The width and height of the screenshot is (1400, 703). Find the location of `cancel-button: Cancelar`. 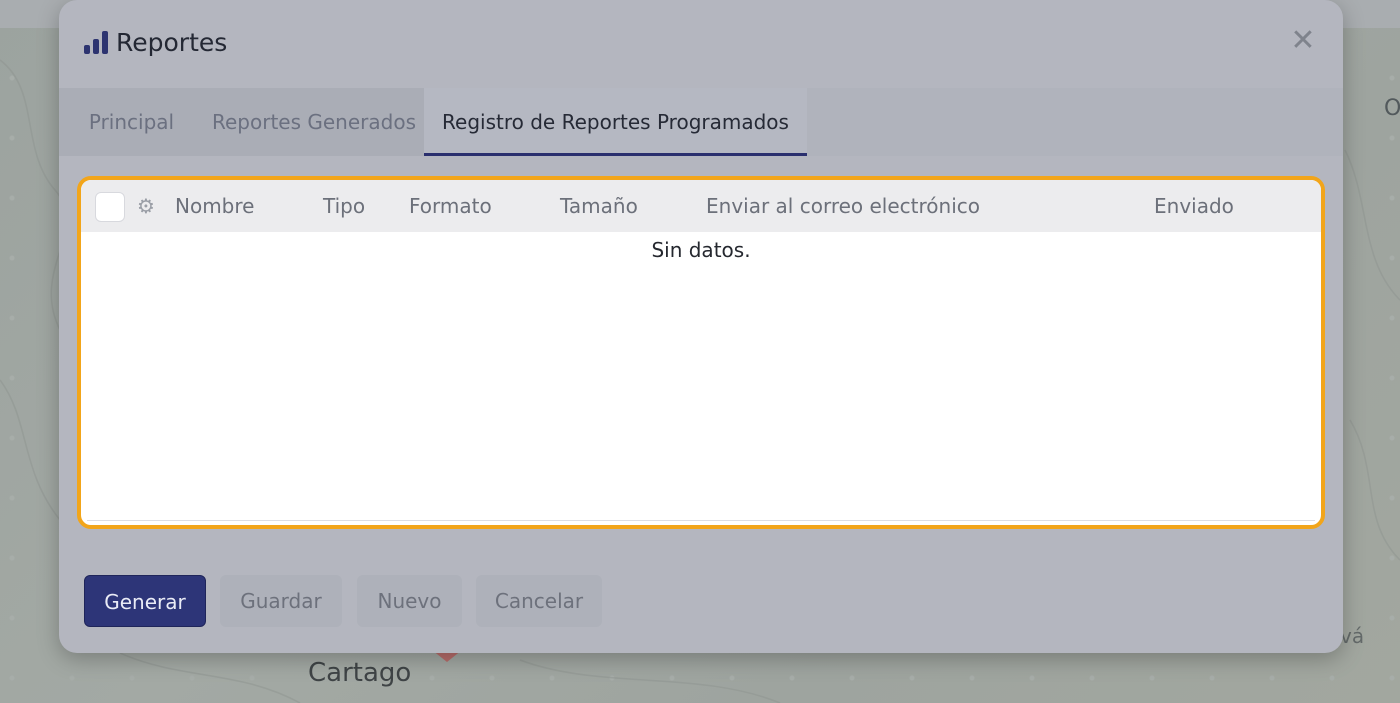

cancel-button: Cancelar is located at coordinates (539, 601).